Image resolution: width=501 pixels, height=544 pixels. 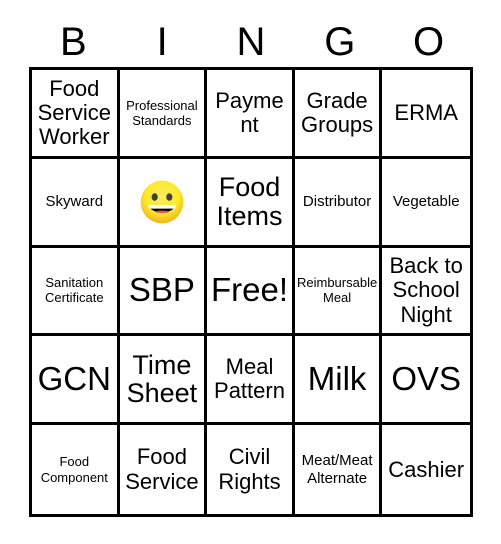 What do you see at coordinates (162, 42) in the screenshot?
I see `bingo-header-letter-i: I` at bounding box center [162, 42].